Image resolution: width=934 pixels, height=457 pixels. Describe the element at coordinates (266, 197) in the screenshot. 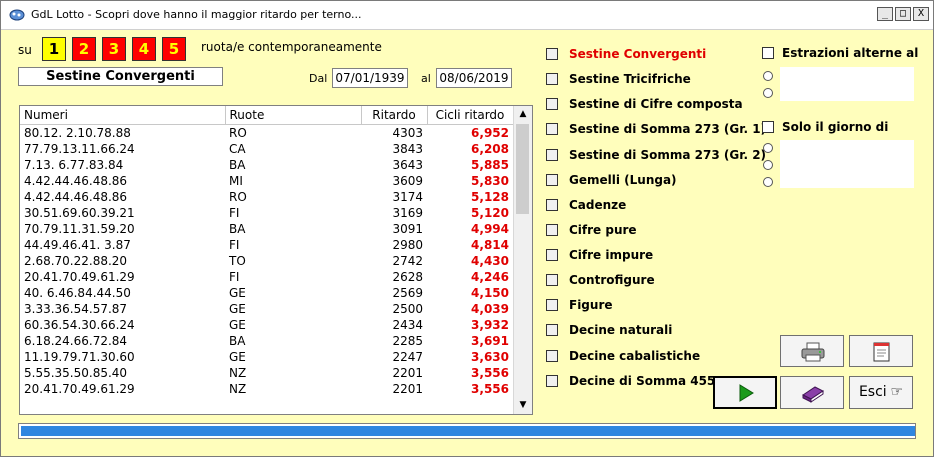

I see `table-row: 4.42.44.46.48.86 RO 3174 5,128` at that location.